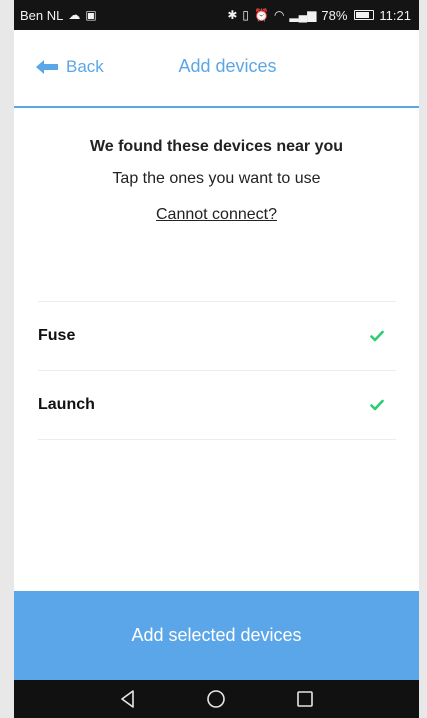 The width and height of the screenshot is (427, 718). I want to click on cannot-connect-link: Cannot connect?, so click(216, 215).